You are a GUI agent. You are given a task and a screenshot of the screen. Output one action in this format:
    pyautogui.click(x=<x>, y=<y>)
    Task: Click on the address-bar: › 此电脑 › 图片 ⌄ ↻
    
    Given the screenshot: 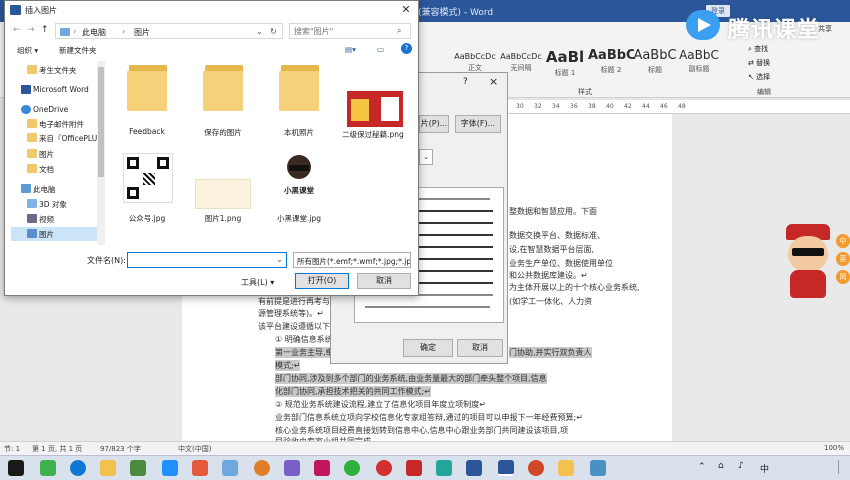 What is the action you would take?
    pyautogui.click(x=169, y=31)
    